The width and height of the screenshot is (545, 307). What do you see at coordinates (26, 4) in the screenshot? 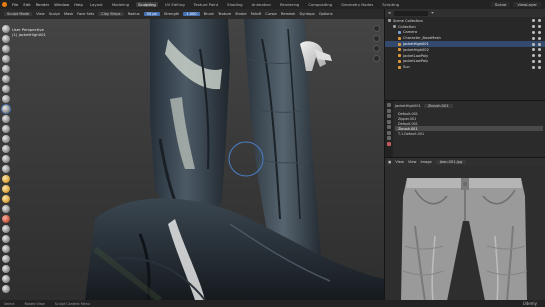
I see `menu-edit: Edit` at bounding box center [26, 4].